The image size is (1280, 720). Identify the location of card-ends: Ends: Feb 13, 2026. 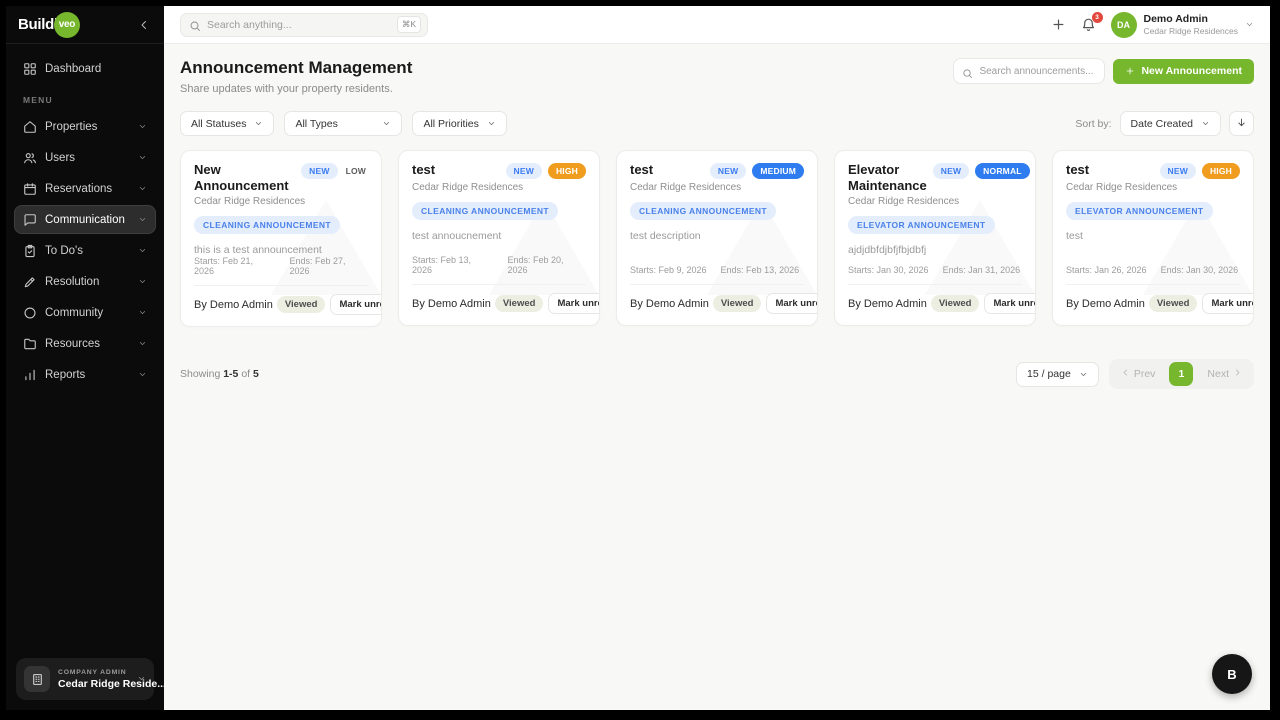
(760, 270).